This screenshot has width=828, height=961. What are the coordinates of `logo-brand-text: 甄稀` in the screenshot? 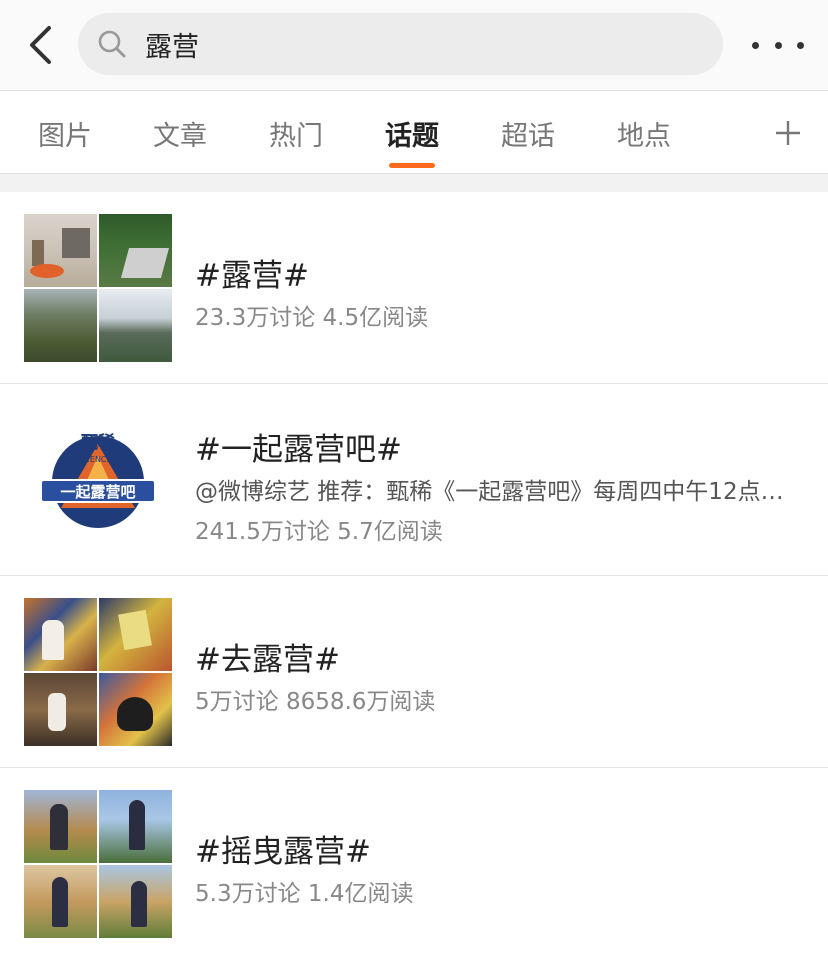 It's located at (98, 442).